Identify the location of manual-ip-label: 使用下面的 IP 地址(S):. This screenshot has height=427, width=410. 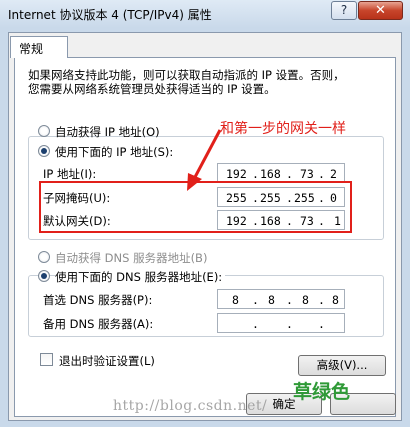
(116, 152).